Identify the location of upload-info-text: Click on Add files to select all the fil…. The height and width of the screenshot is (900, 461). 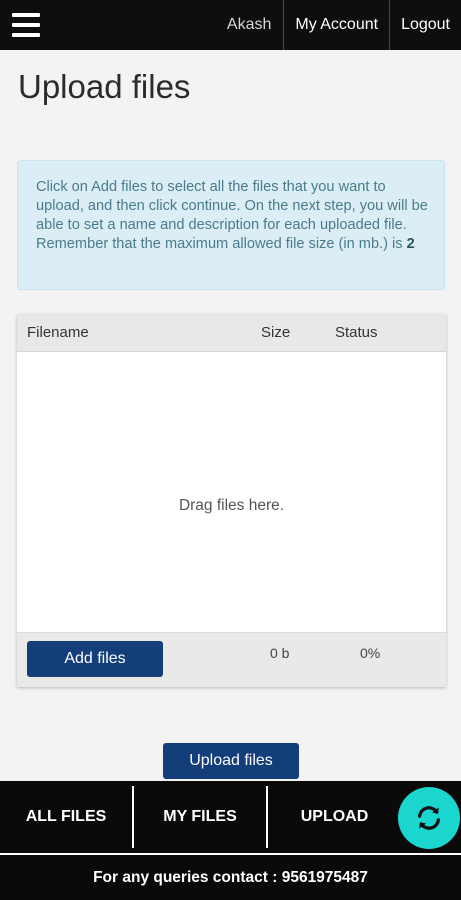
(232, 215).